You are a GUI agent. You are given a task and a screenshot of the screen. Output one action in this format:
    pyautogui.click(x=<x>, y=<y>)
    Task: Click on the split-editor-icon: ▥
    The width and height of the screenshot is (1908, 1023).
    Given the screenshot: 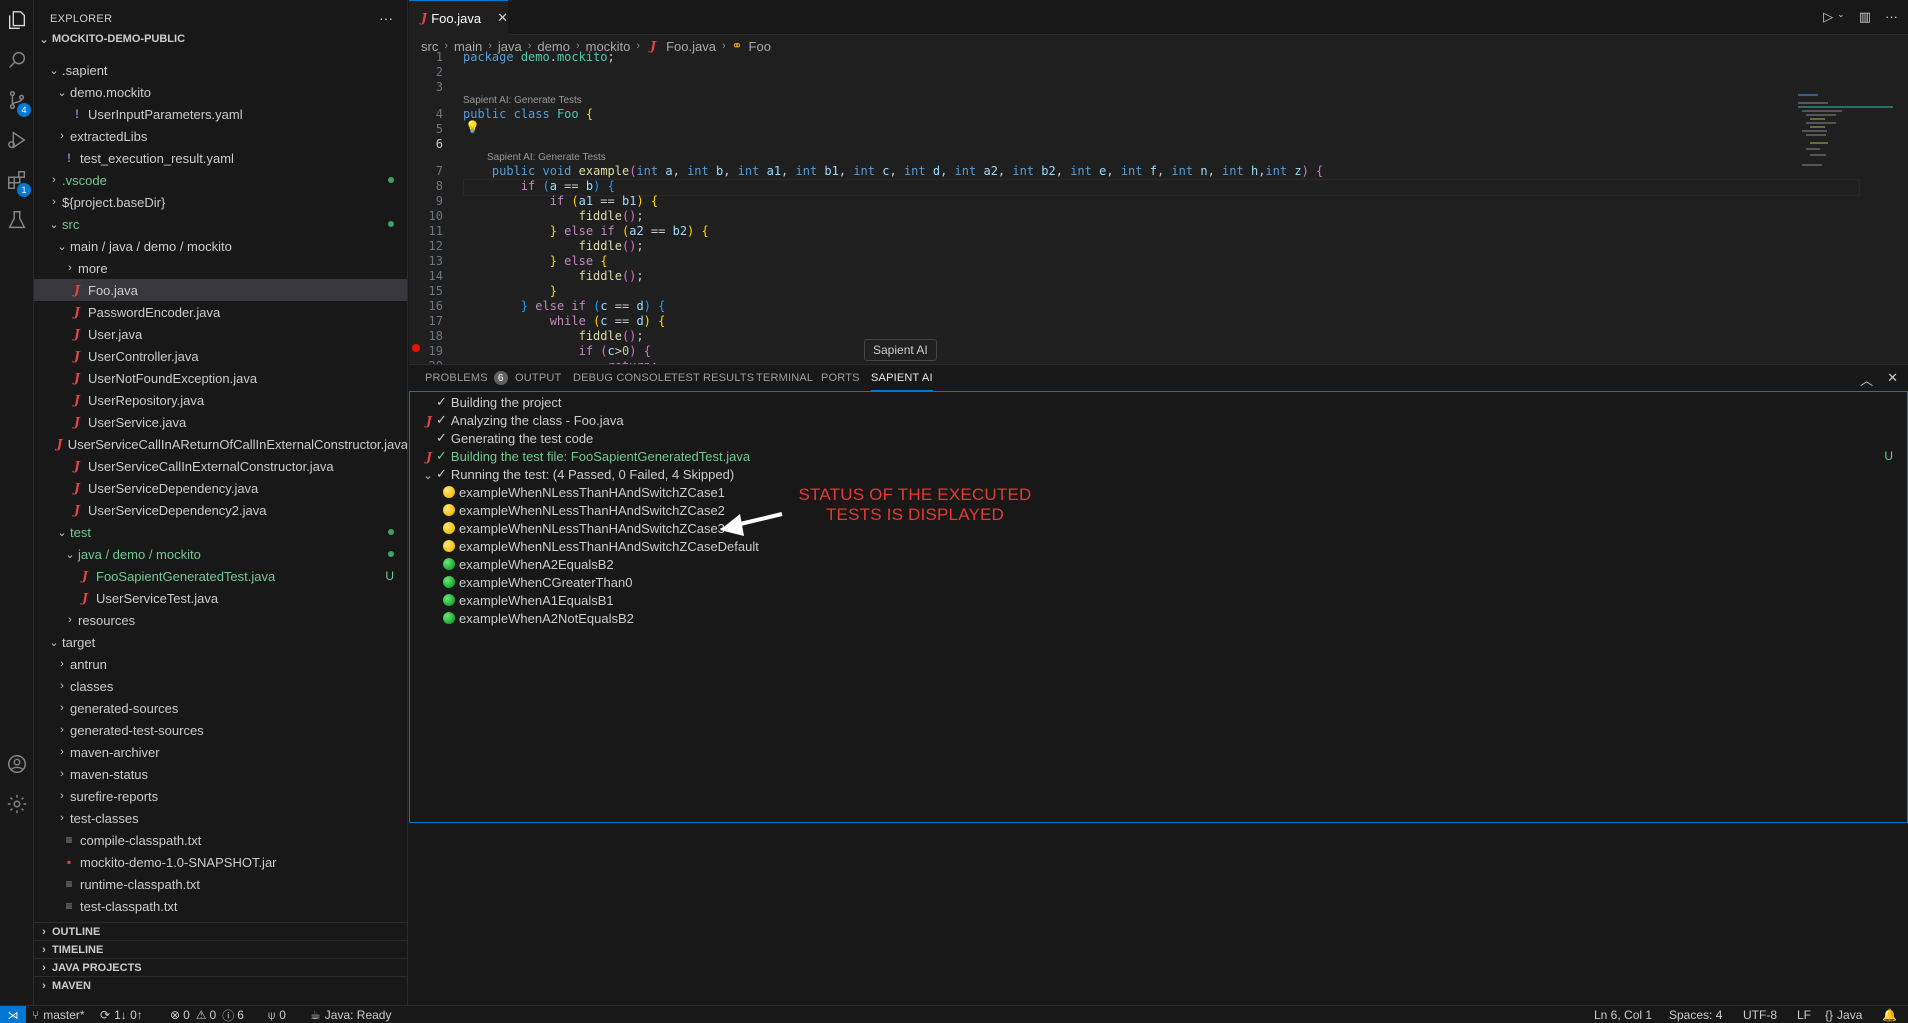 What is the action you would take?
    pyautogui.click(x=1865, y=17)
    